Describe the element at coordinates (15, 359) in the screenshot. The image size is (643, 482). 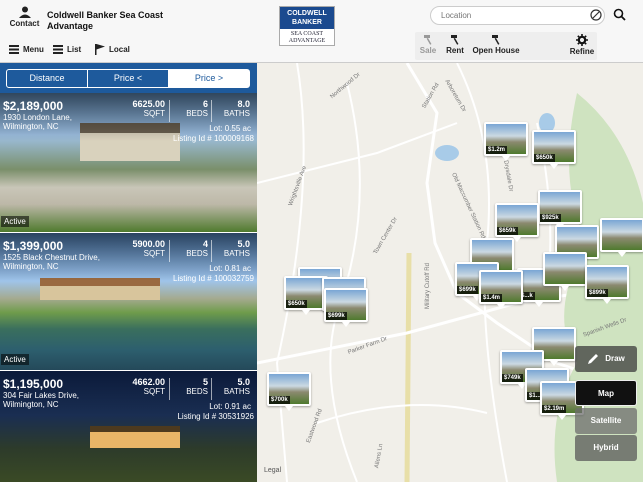
I see `status-badge: Active` at that location.